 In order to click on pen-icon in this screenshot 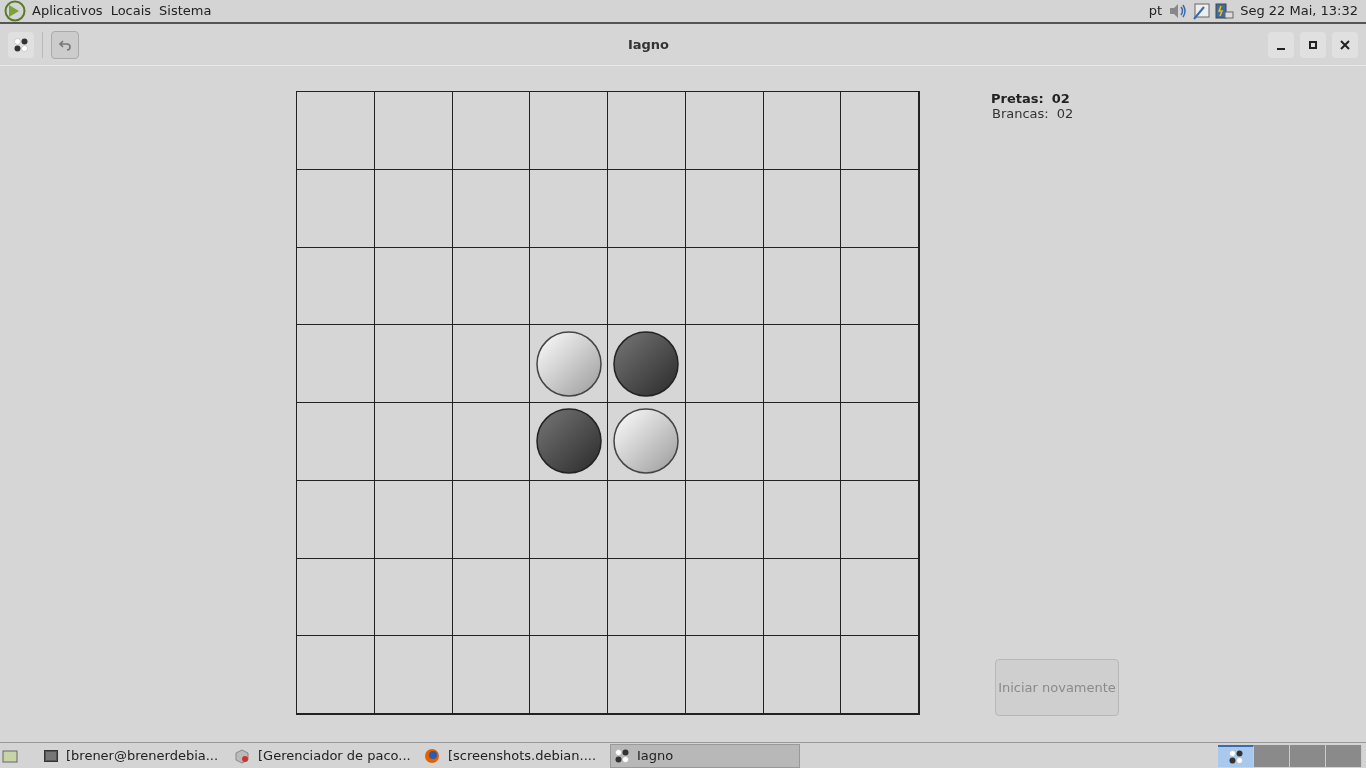, I will do `click(1201, 11)`.